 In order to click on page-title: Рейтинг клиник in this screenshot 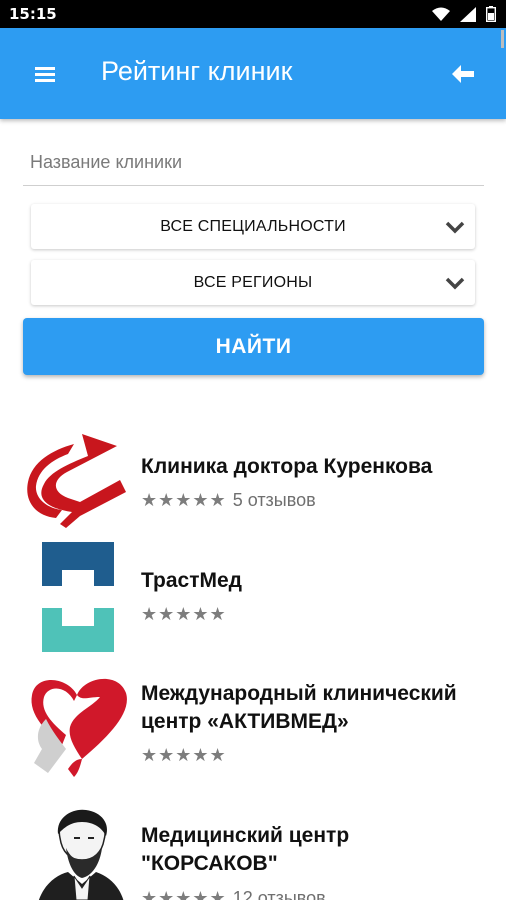, I will do `click(197, 71)`.